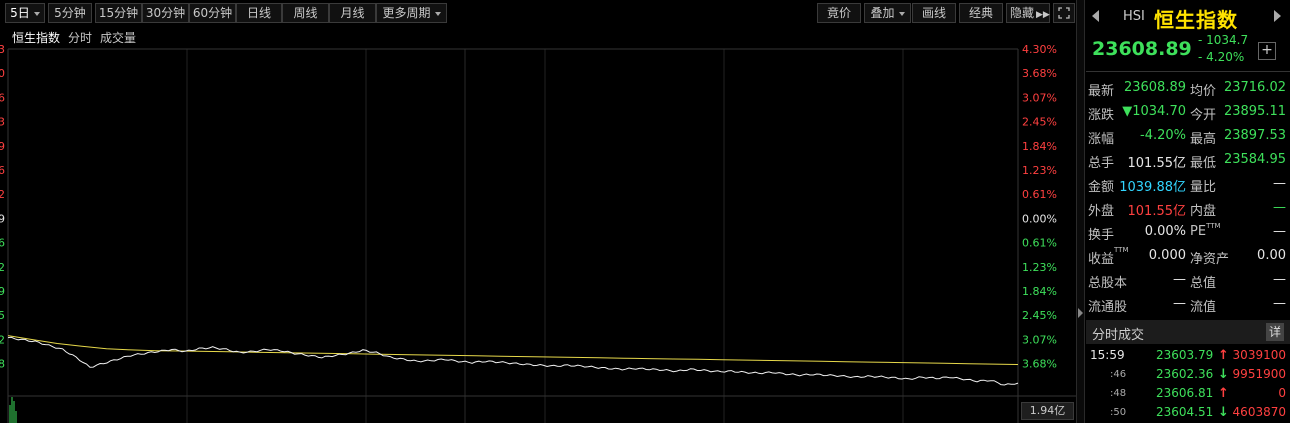  What do you see at coordinates (1118, 393) in the screenshot?
I see `tick-time: :48` at bounding box center [1118, 393].